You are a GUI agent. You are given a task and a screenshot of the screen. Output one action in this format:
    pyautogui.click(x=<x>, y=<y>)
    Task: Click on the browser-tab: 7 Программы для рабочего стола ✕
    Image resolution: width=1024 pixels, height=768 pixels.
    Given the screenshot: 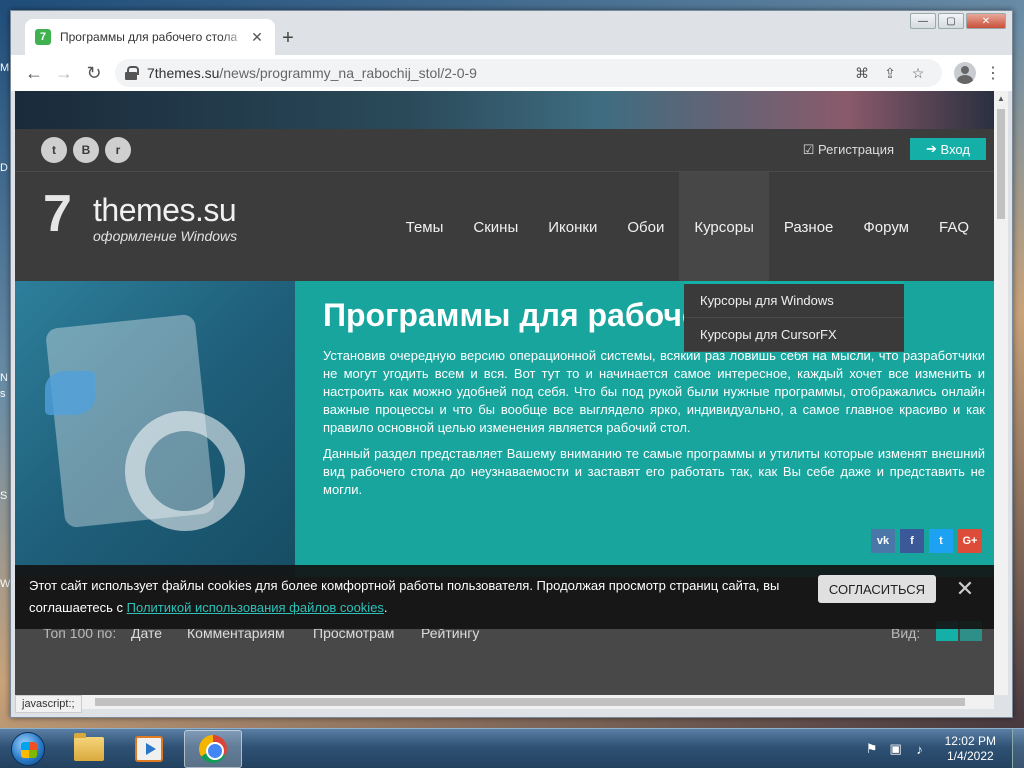 What is the action you would take?
    pyautogui.click(x=150, y=37)
    